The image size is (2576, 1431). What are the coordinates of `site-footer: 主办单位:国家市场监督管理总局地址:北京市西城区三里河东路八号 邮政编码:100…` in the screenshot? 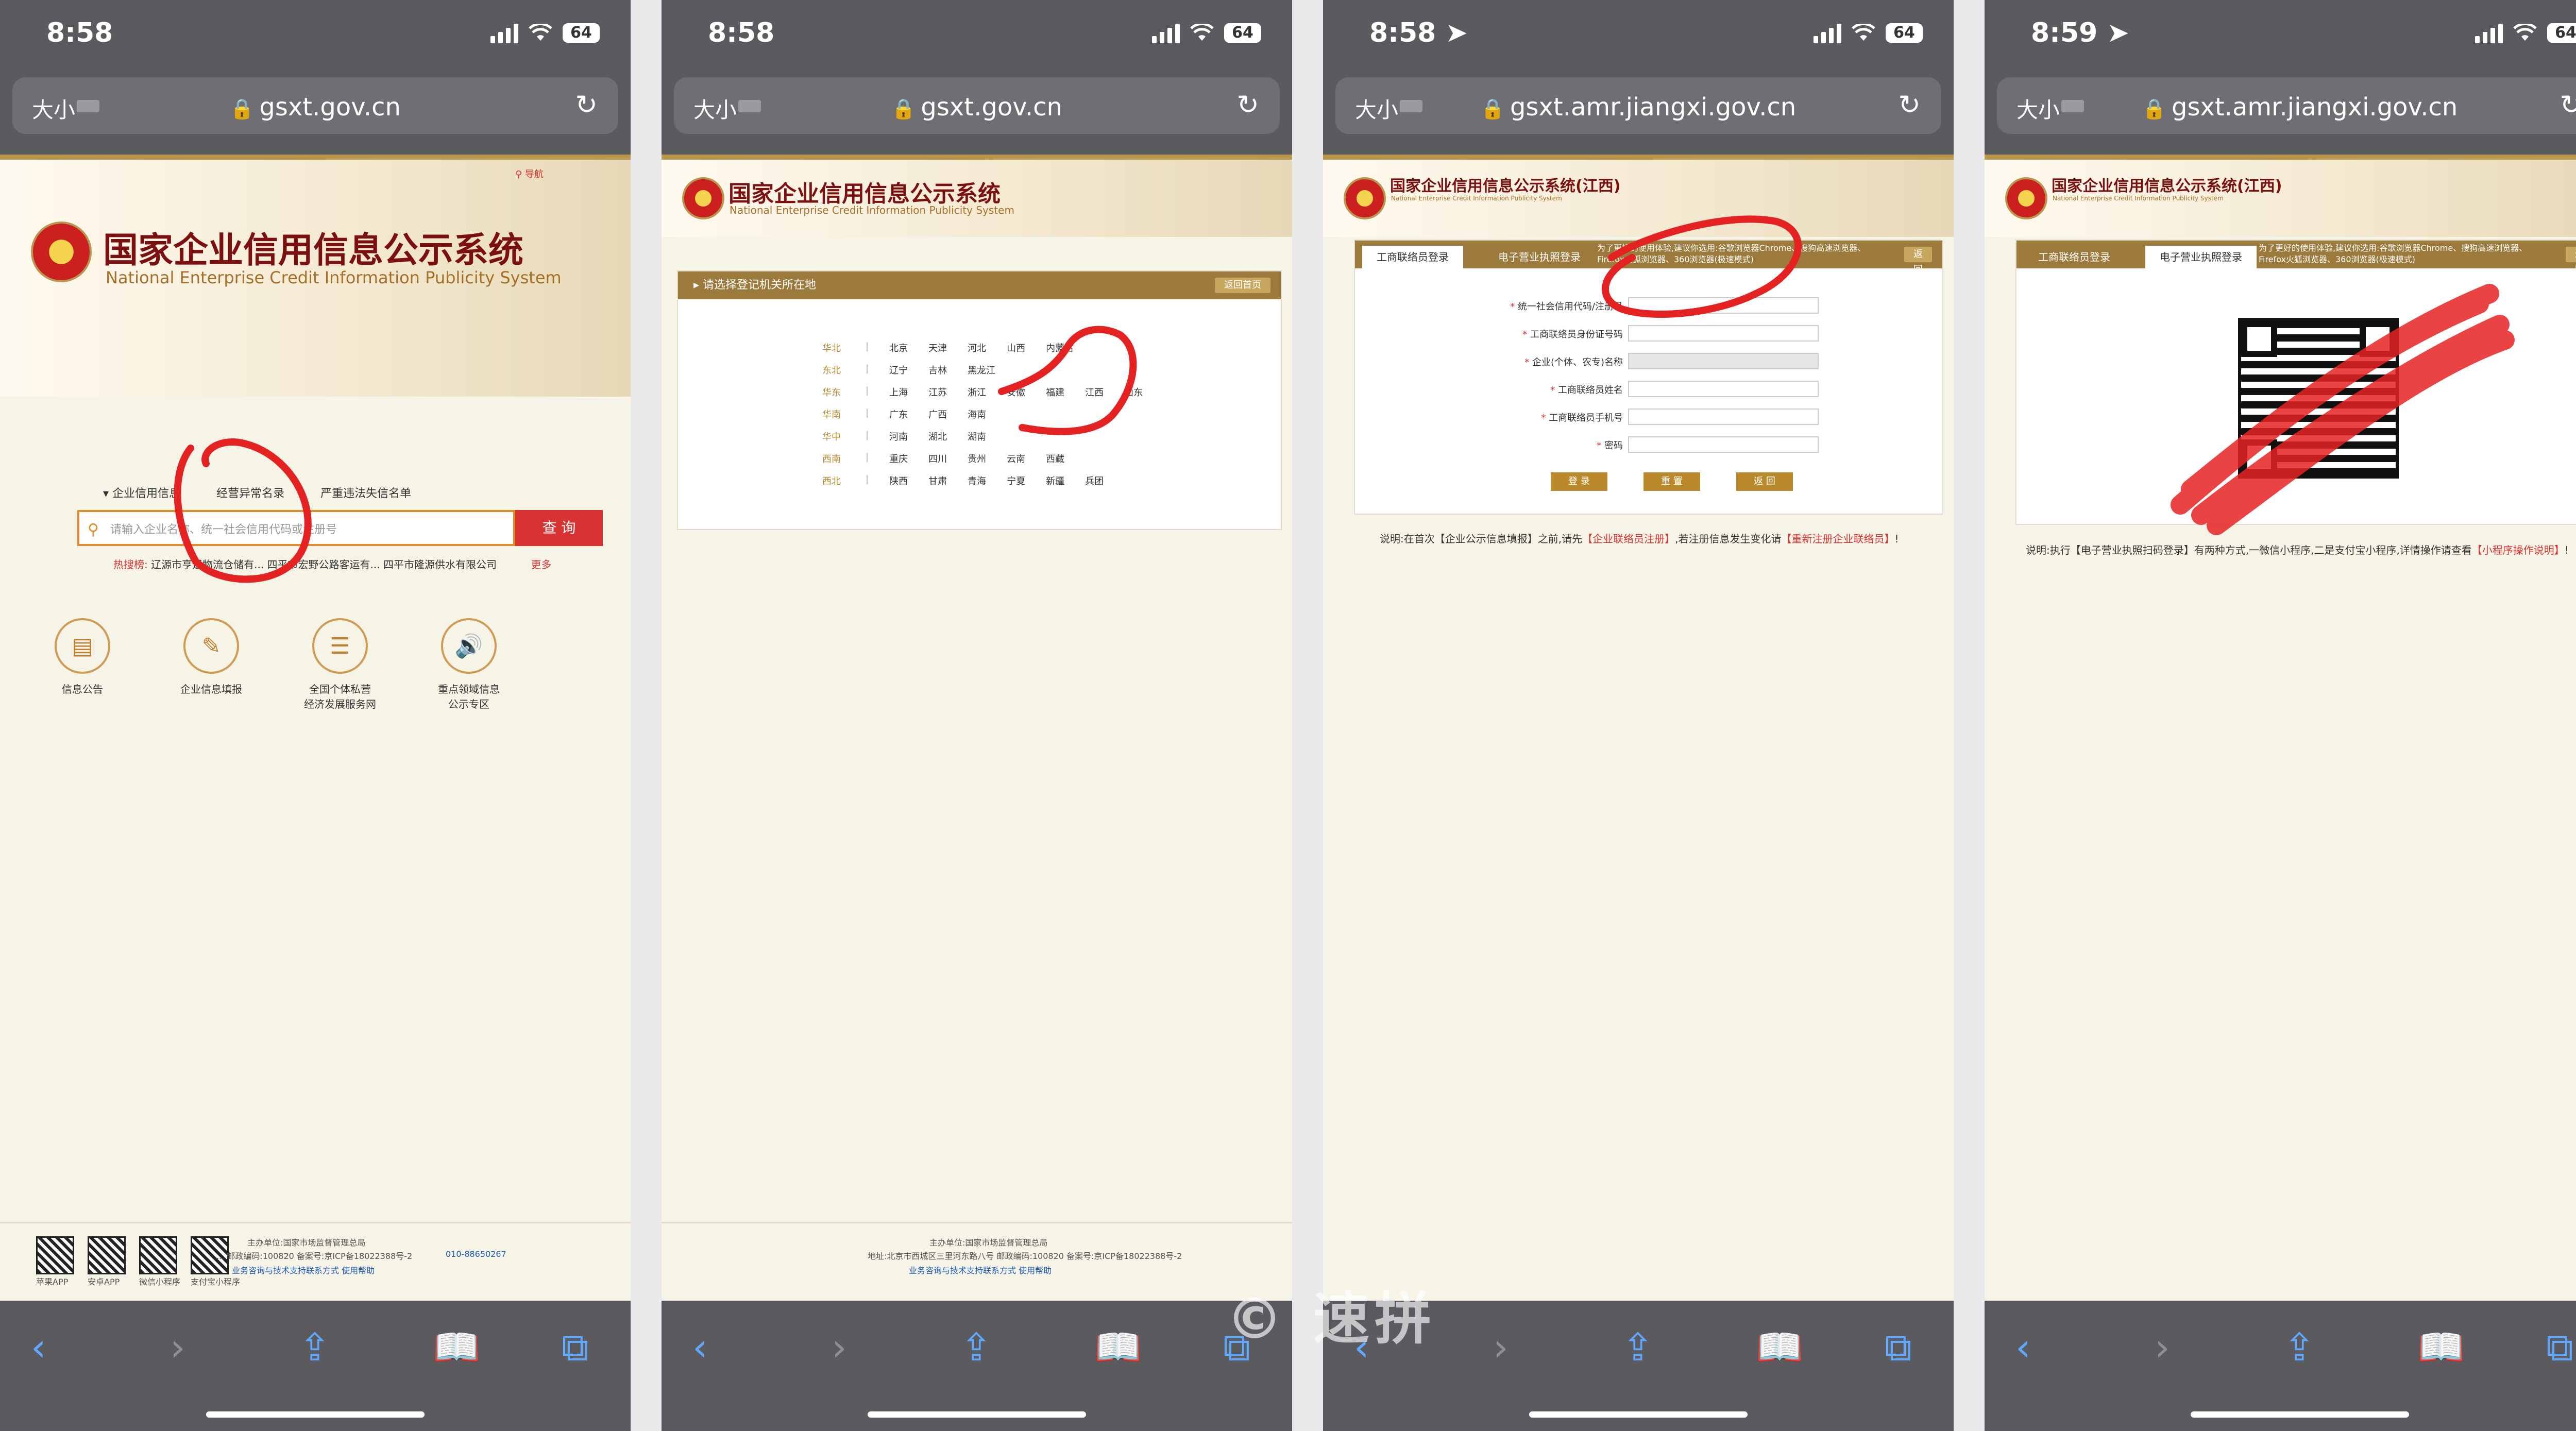 It's located at (977, 1261).